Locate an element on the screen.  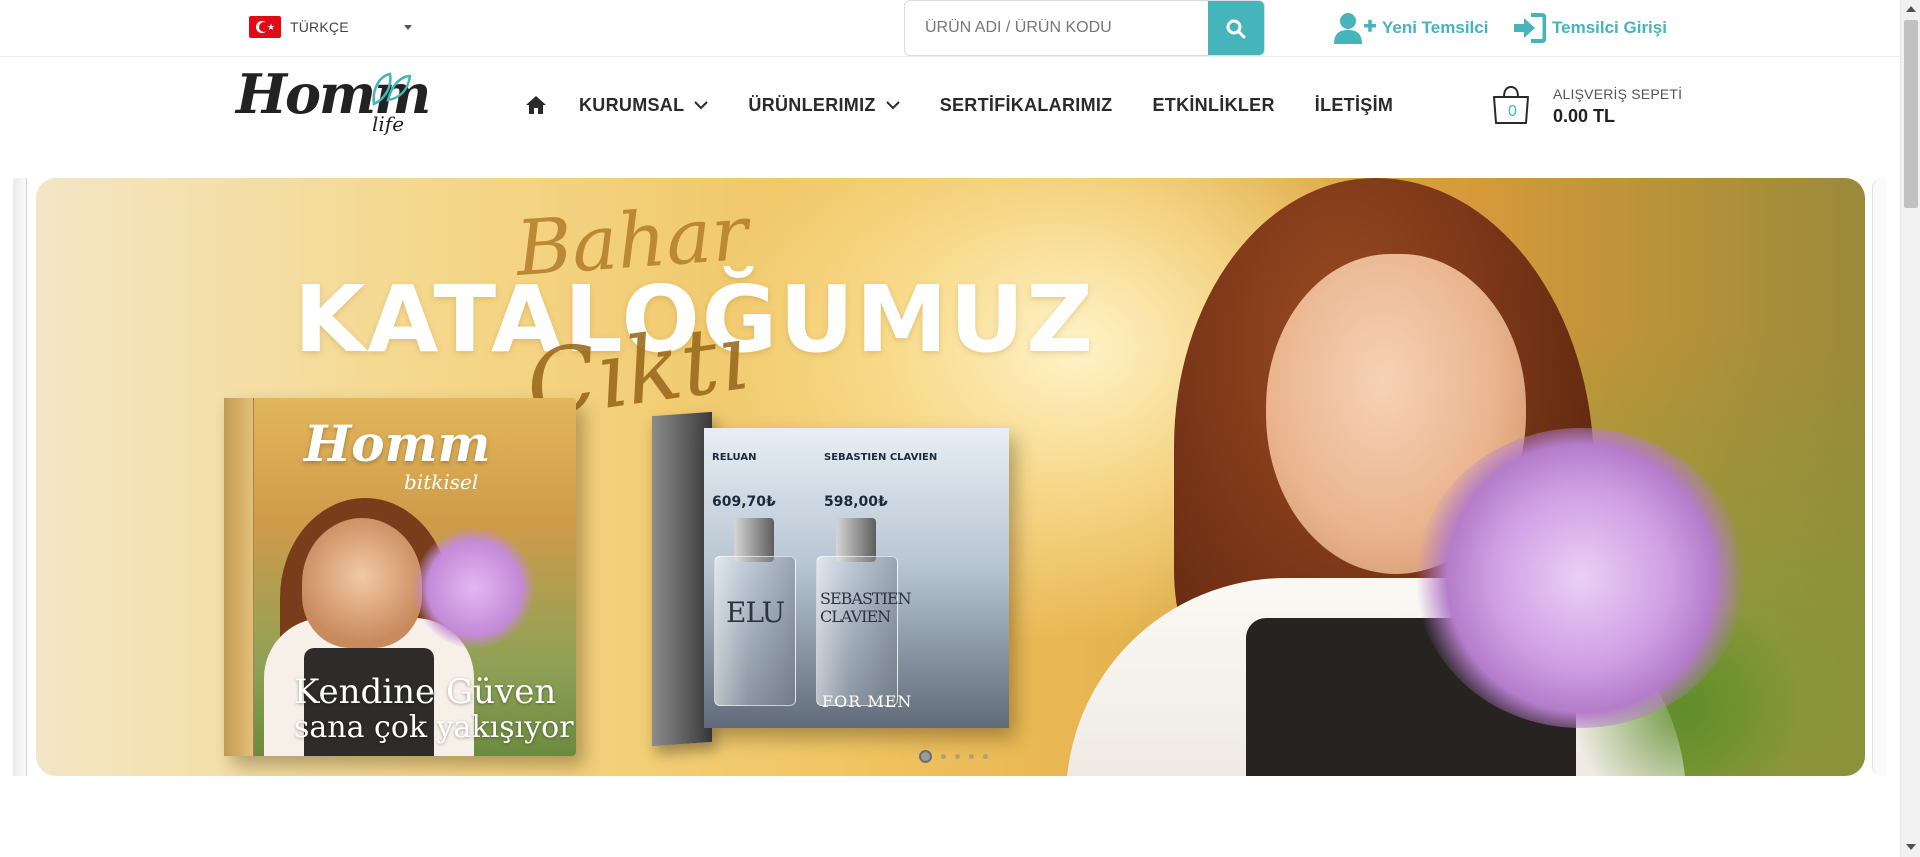
home-icon is located at coordinates (536, 105).